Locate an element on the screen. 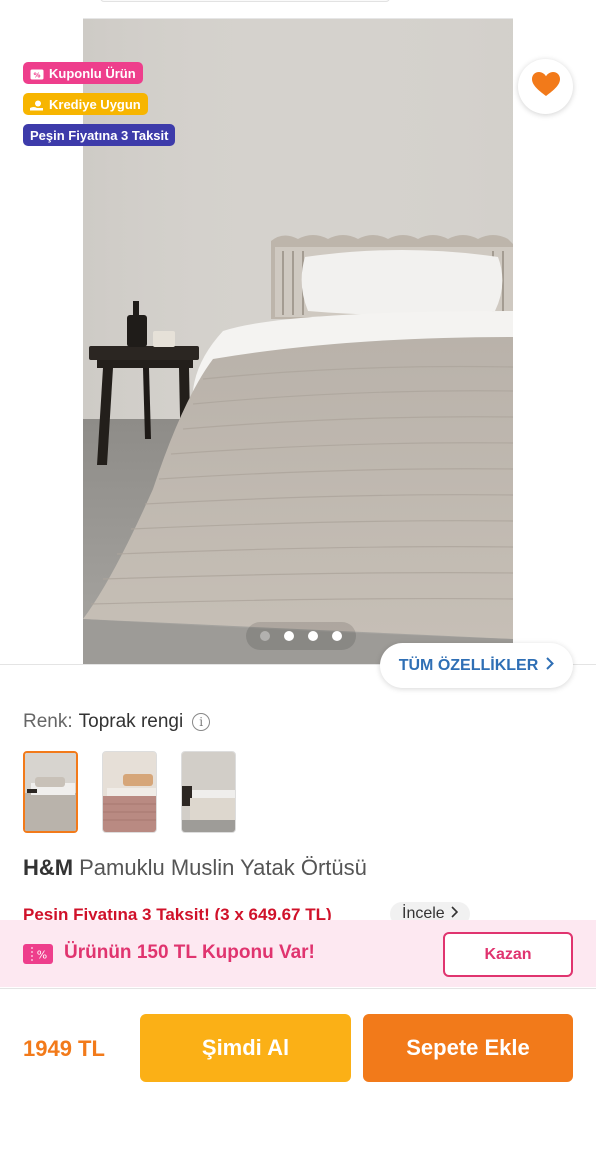 Image resolution: width=596 pixels, height=1150 pixels. favorite-button is located at coordinates (545, 86).